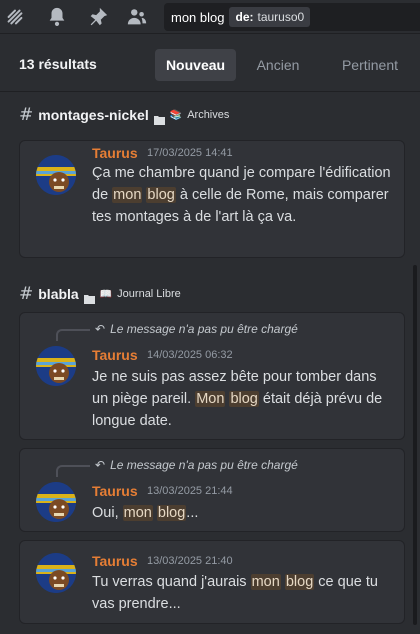 This screenshot has width=420, height=634. I want to click on books-icon: 📚, so click(176, 115).